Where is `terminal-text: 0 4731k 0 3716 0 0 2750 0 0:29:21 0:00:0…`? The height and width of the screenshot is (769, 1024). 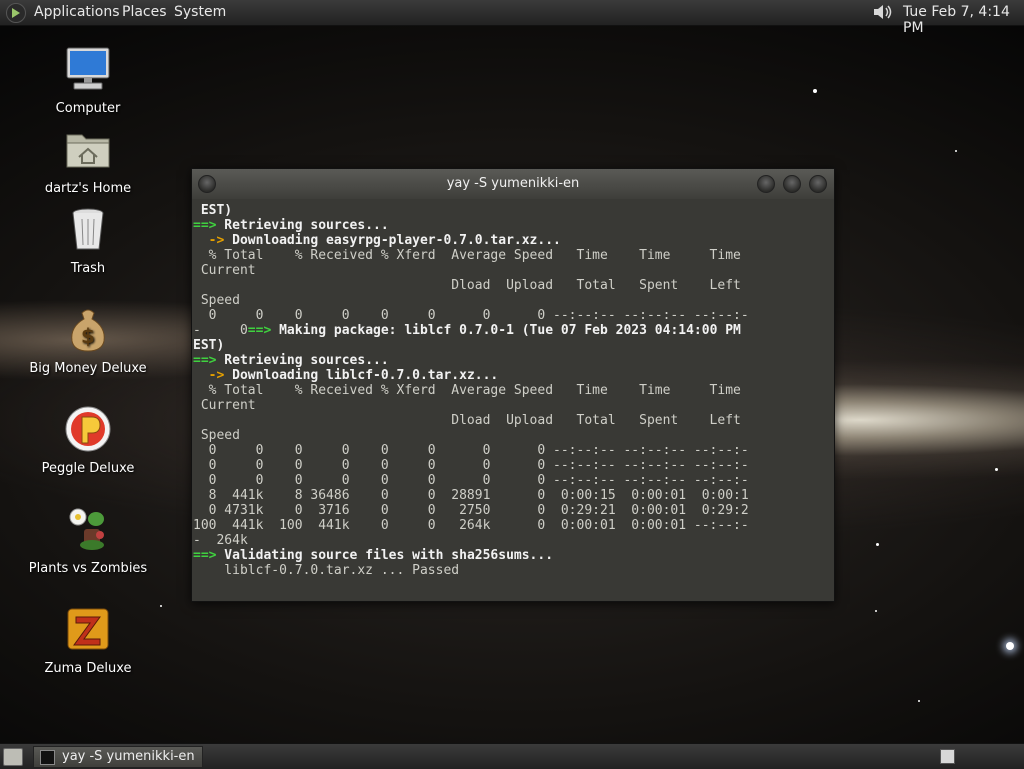 terminal-text: 0 4731k 0 3716 0 0 2750 0 0:29:21 0:00:0… is located at coordinates (471, 510).